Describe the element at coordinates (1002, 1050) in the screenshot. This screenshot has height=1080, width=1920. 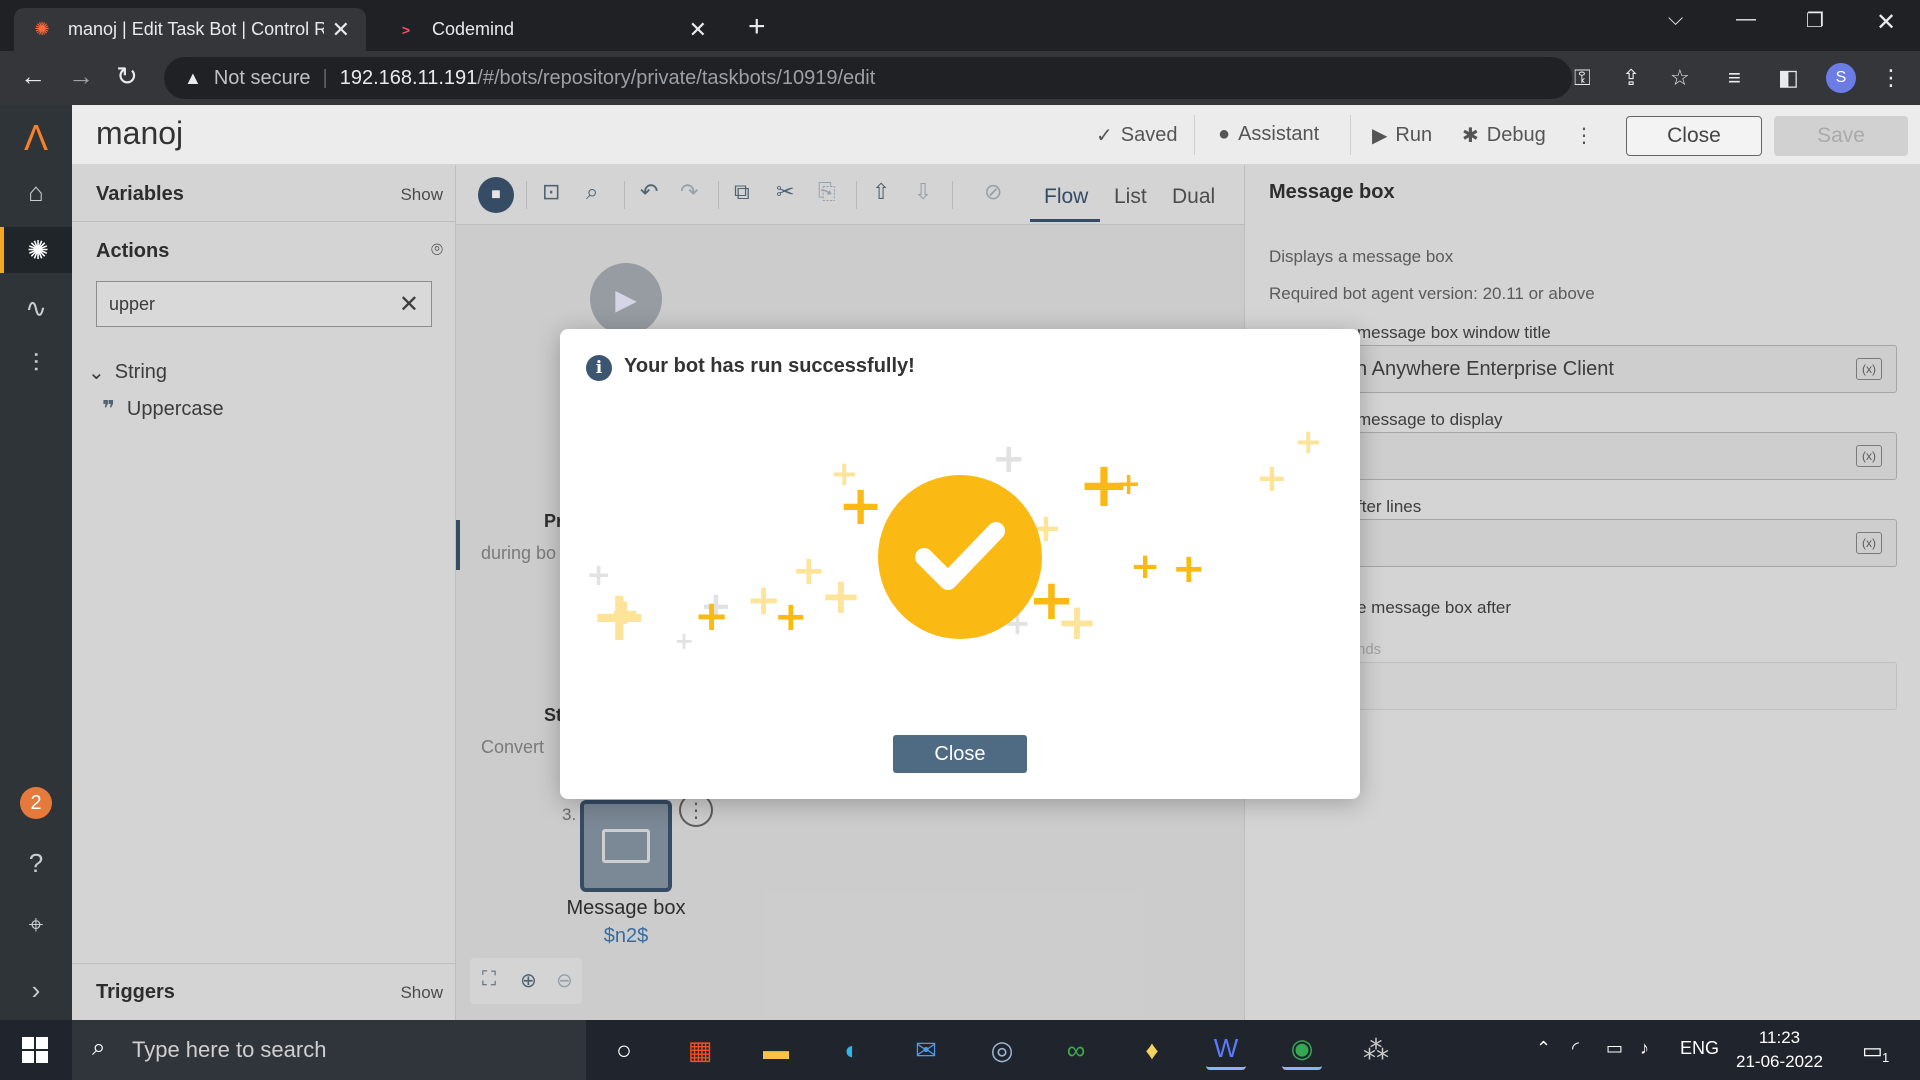
I see `app-icon: ◎` at that location.